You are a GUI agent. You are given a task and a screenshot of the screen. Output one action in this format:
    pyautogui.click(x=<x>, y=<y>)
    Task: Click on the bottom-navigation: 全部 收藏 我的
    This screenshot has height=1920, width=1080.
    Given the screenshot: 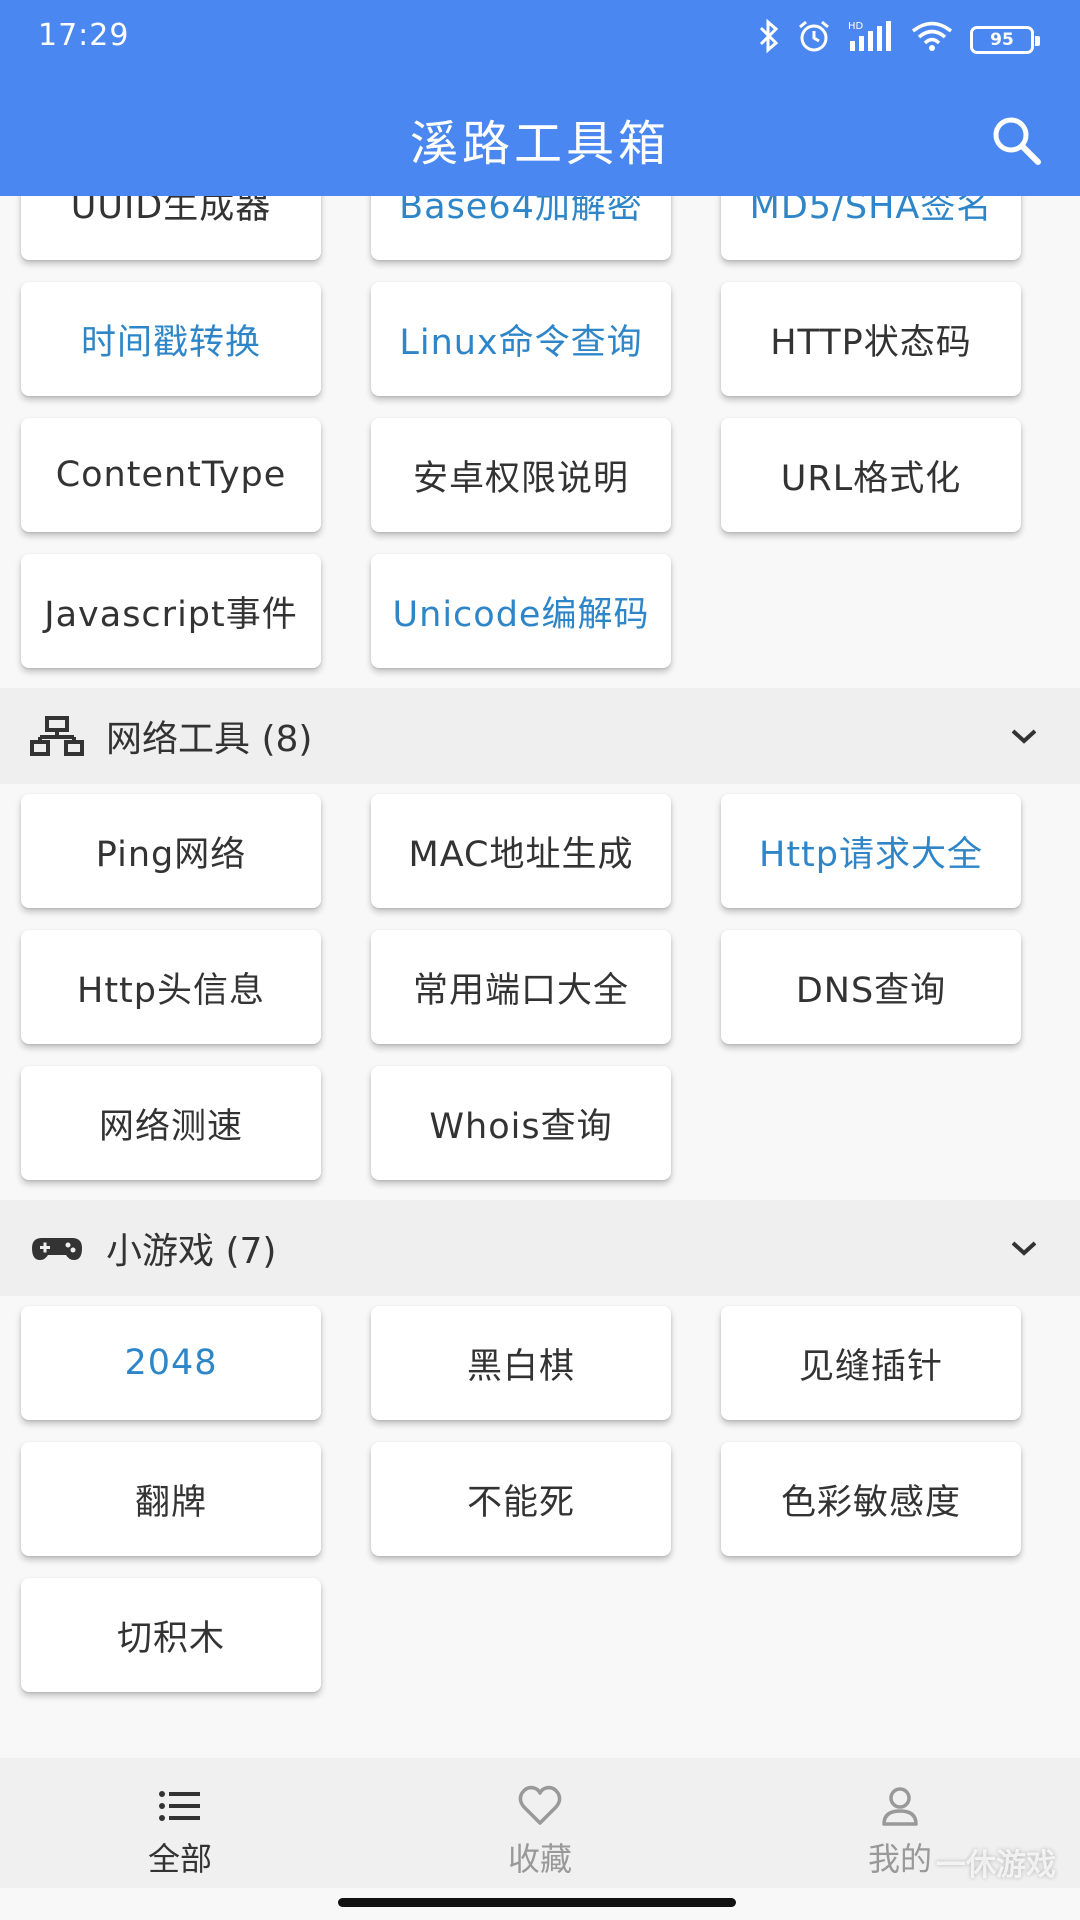 What is the action you would take?
    pyautogui.click(x=540, y=1823)
    